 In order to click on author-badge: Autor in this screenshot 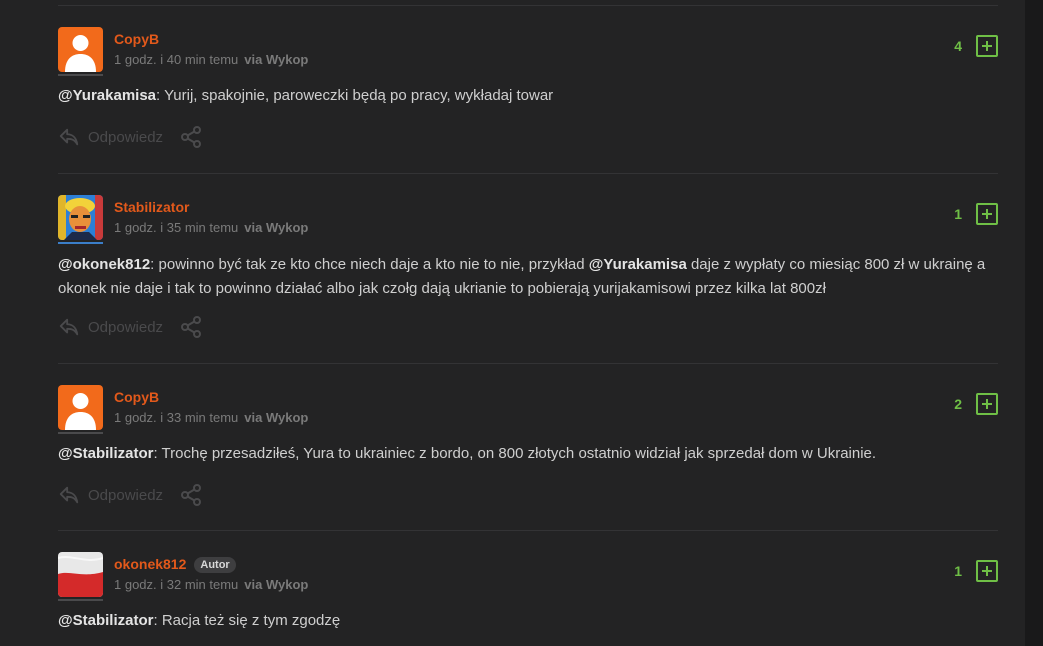, I will do `click(215, 565)`.